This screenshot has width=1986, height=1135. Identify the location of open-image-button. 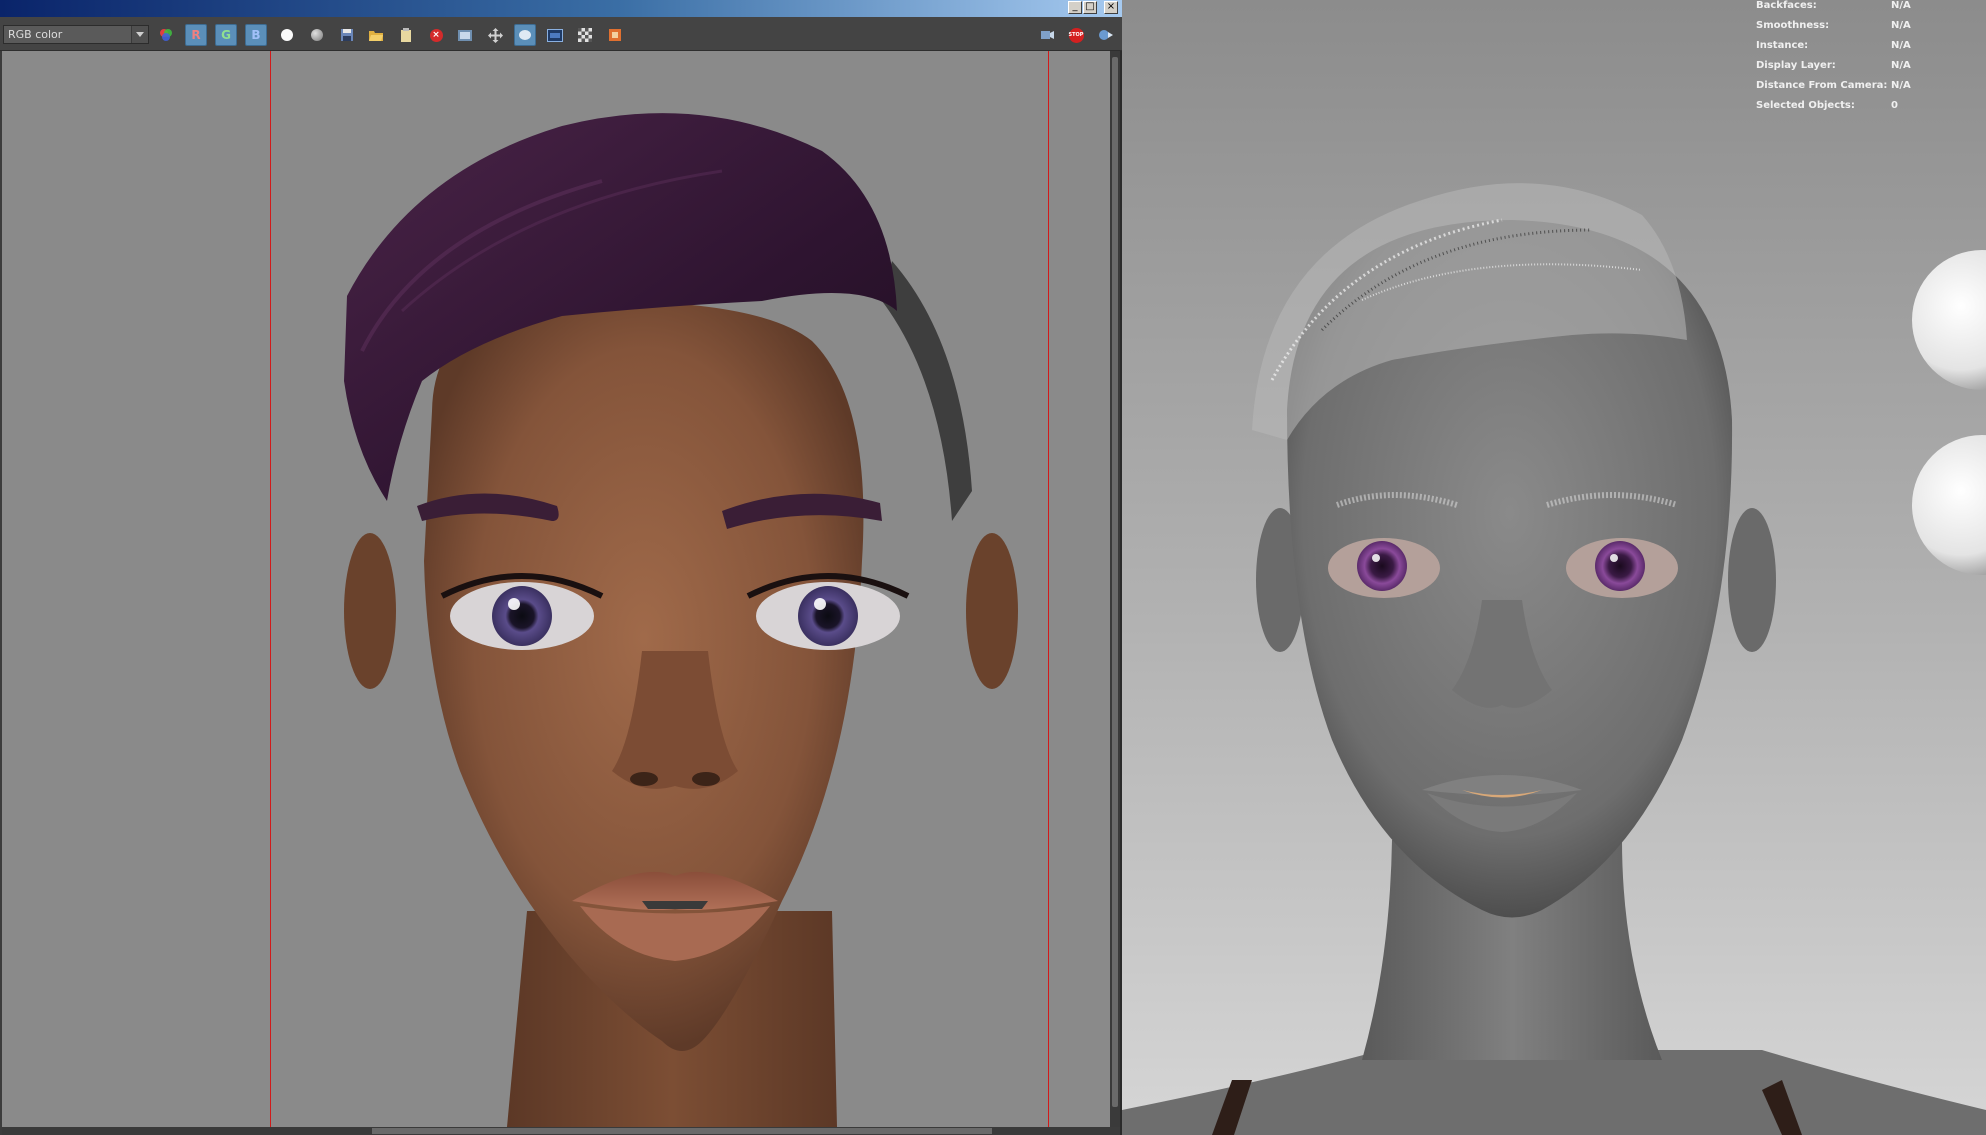
(376, 35).